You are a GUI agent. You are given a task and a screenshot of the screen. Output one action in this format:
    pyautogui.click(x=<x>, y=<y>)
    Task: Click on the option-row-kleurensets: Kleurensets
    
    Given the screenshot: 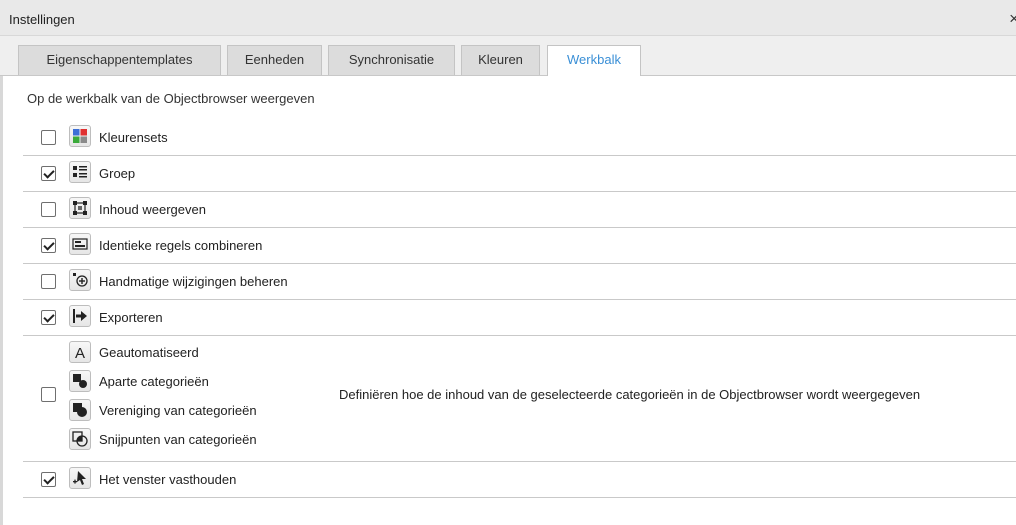 What is the action you would take?
    pyautogui.click(x=519, y=138)
    